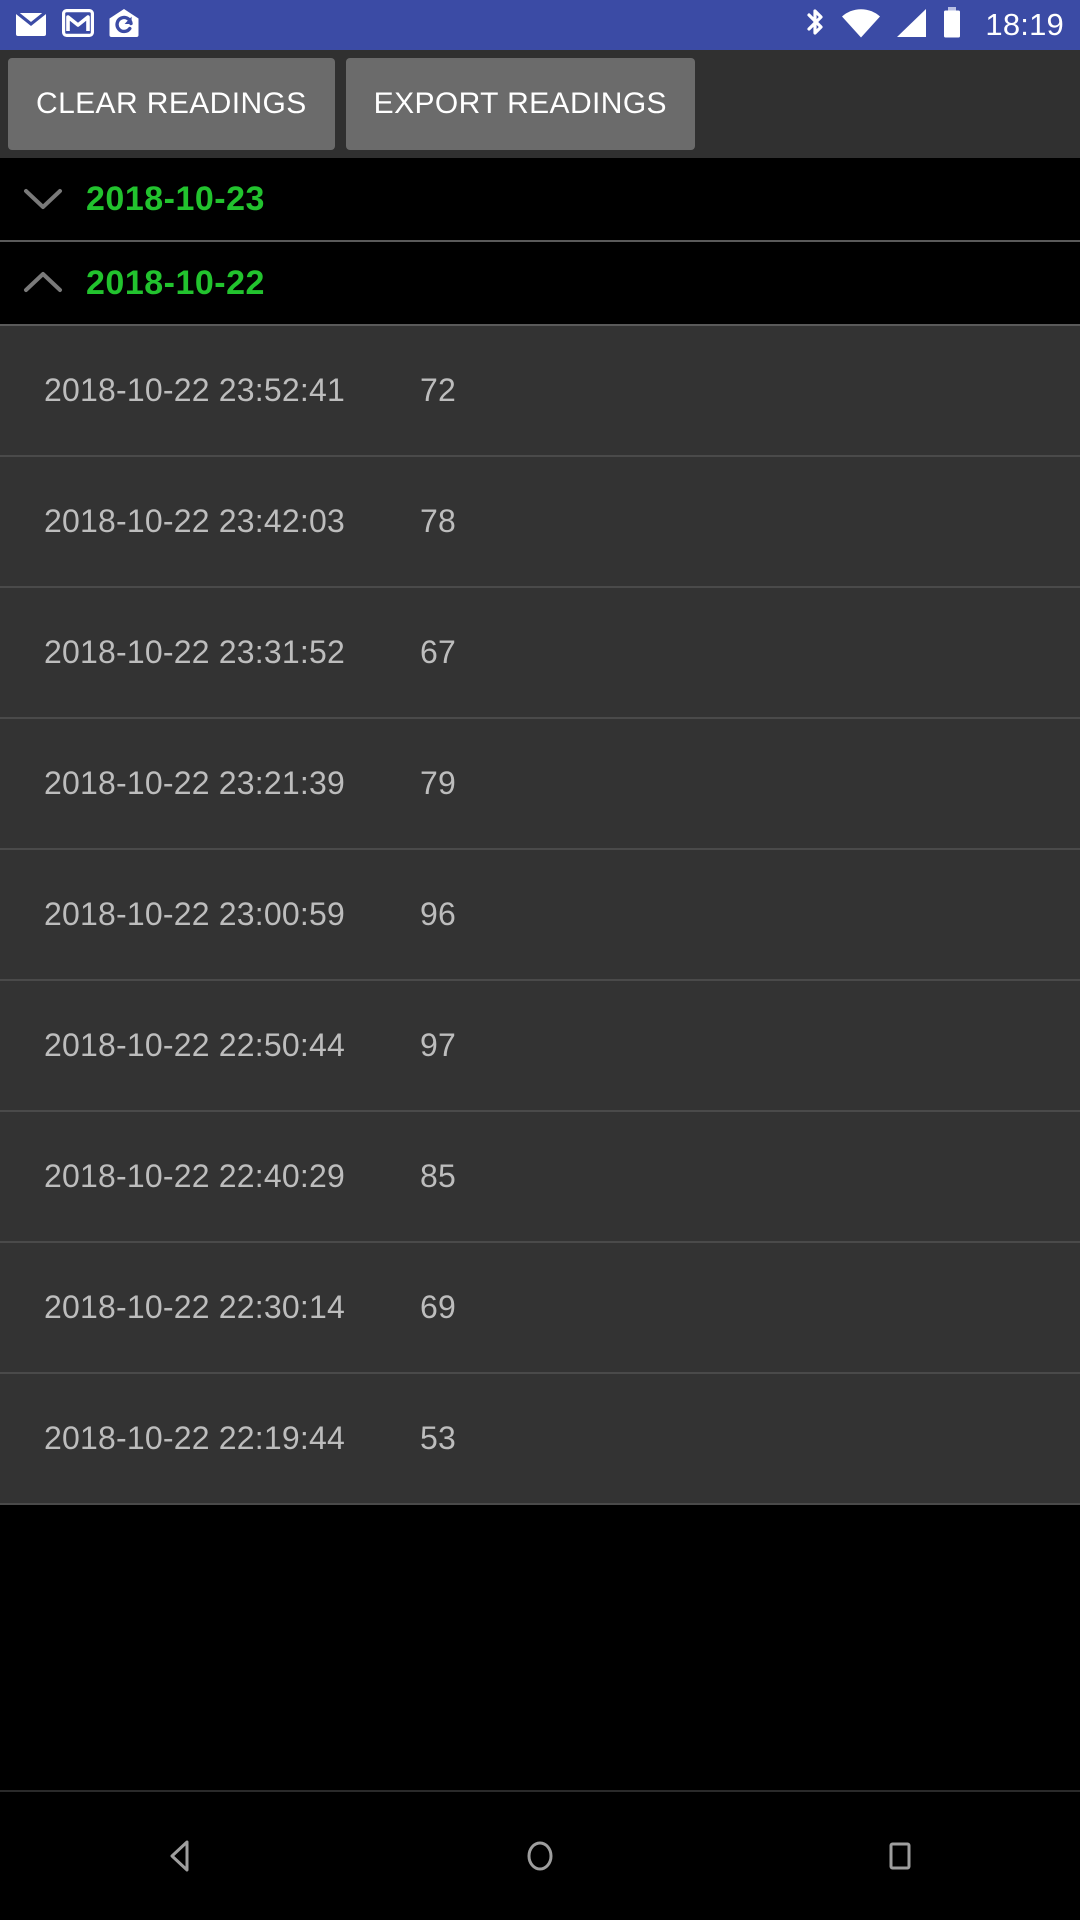 The height and width of the screenshot is (1920, 1080). Describe the element at coordinates (43, 199) in the screenshot. I see `chevron-down-icon` at that location.